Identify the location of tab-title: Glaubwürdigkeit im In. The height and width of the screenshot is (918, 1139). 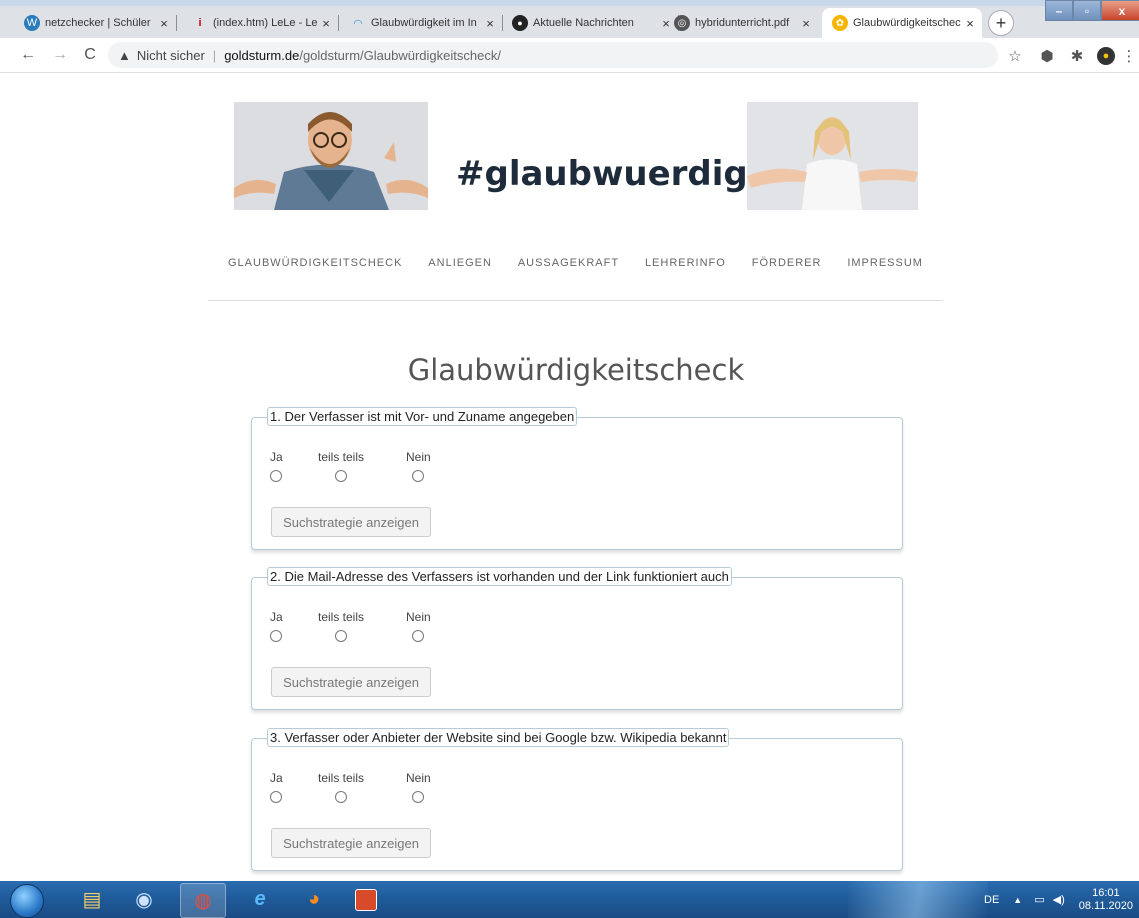
(424, 23).